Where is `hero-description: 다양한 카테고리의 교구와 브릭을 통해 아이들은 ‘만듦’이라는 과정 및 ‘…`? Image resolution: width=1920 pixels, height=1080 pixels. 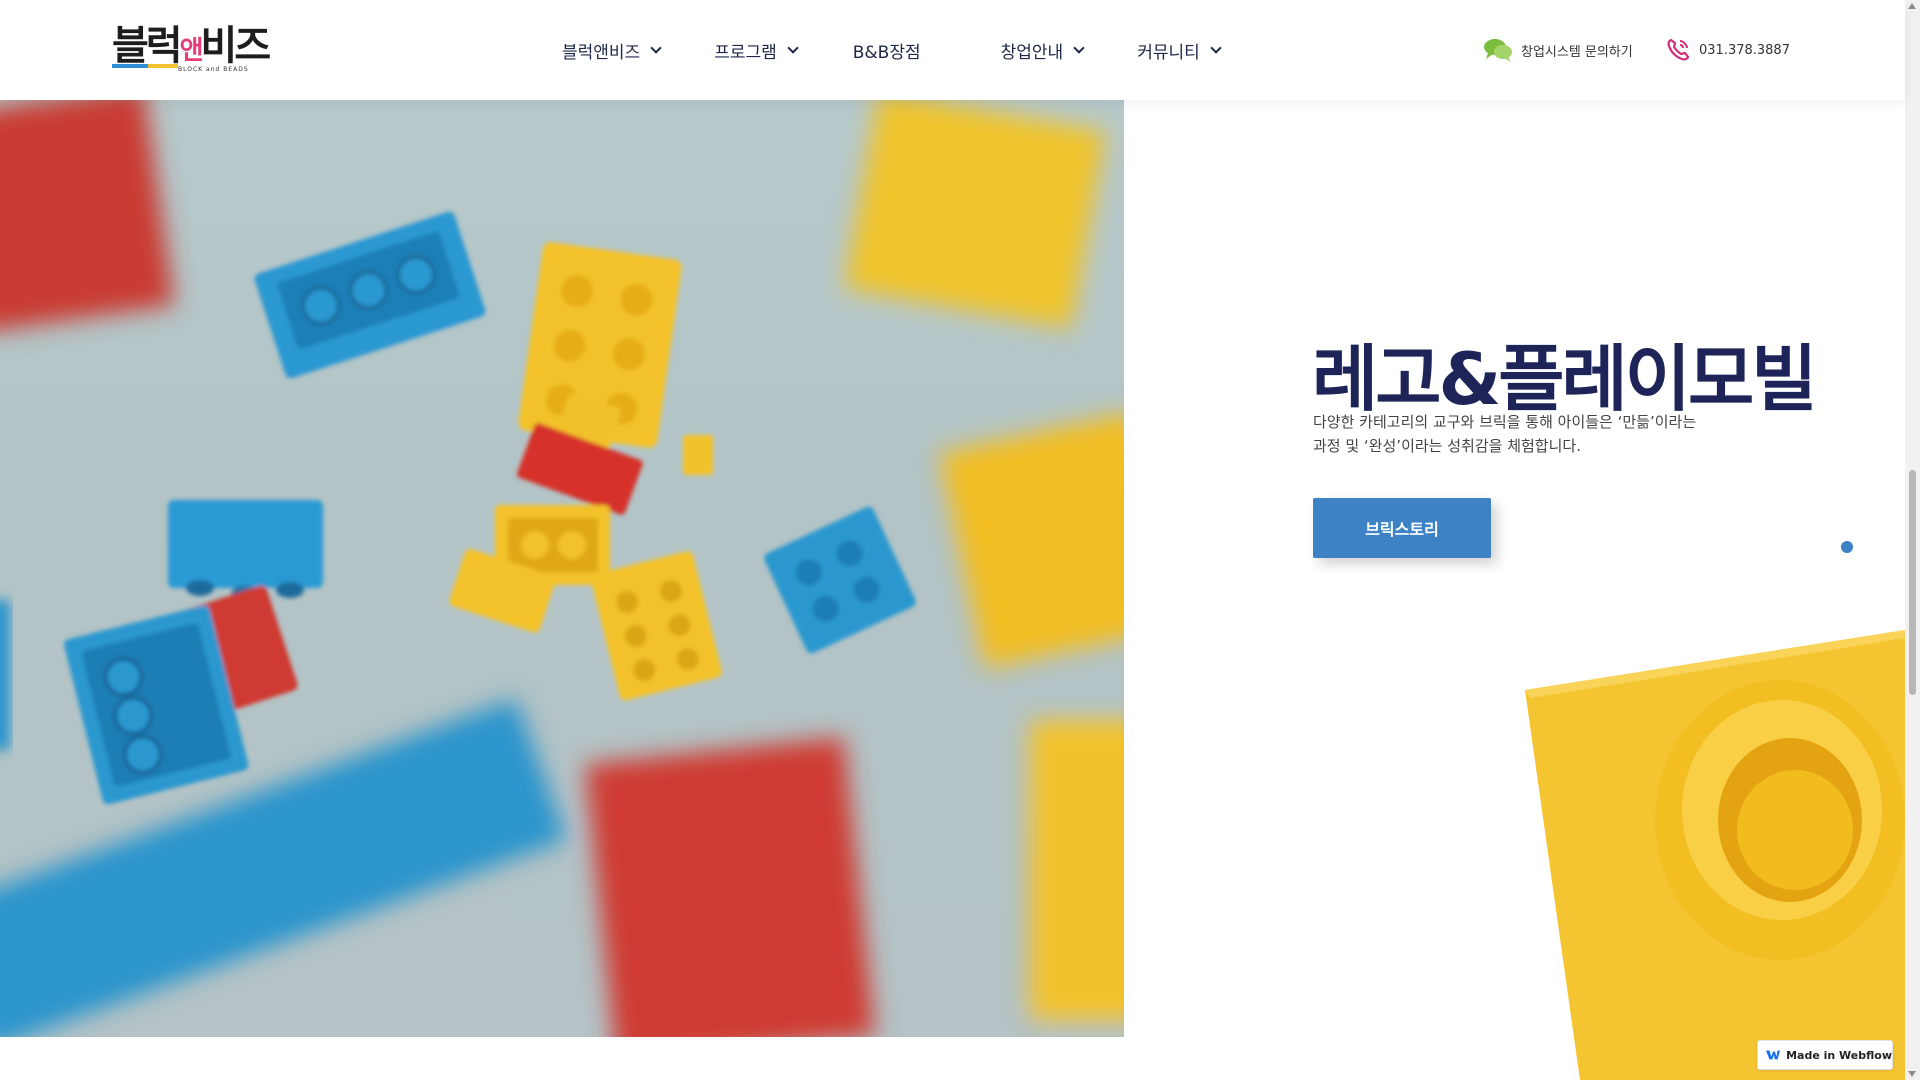
hero-description: 다양한 카테고리의 교구와 브릭을 통해 아이들은 ‘만듦’이라는 과정 및 ‘… is located at coordinates (1523, 434).